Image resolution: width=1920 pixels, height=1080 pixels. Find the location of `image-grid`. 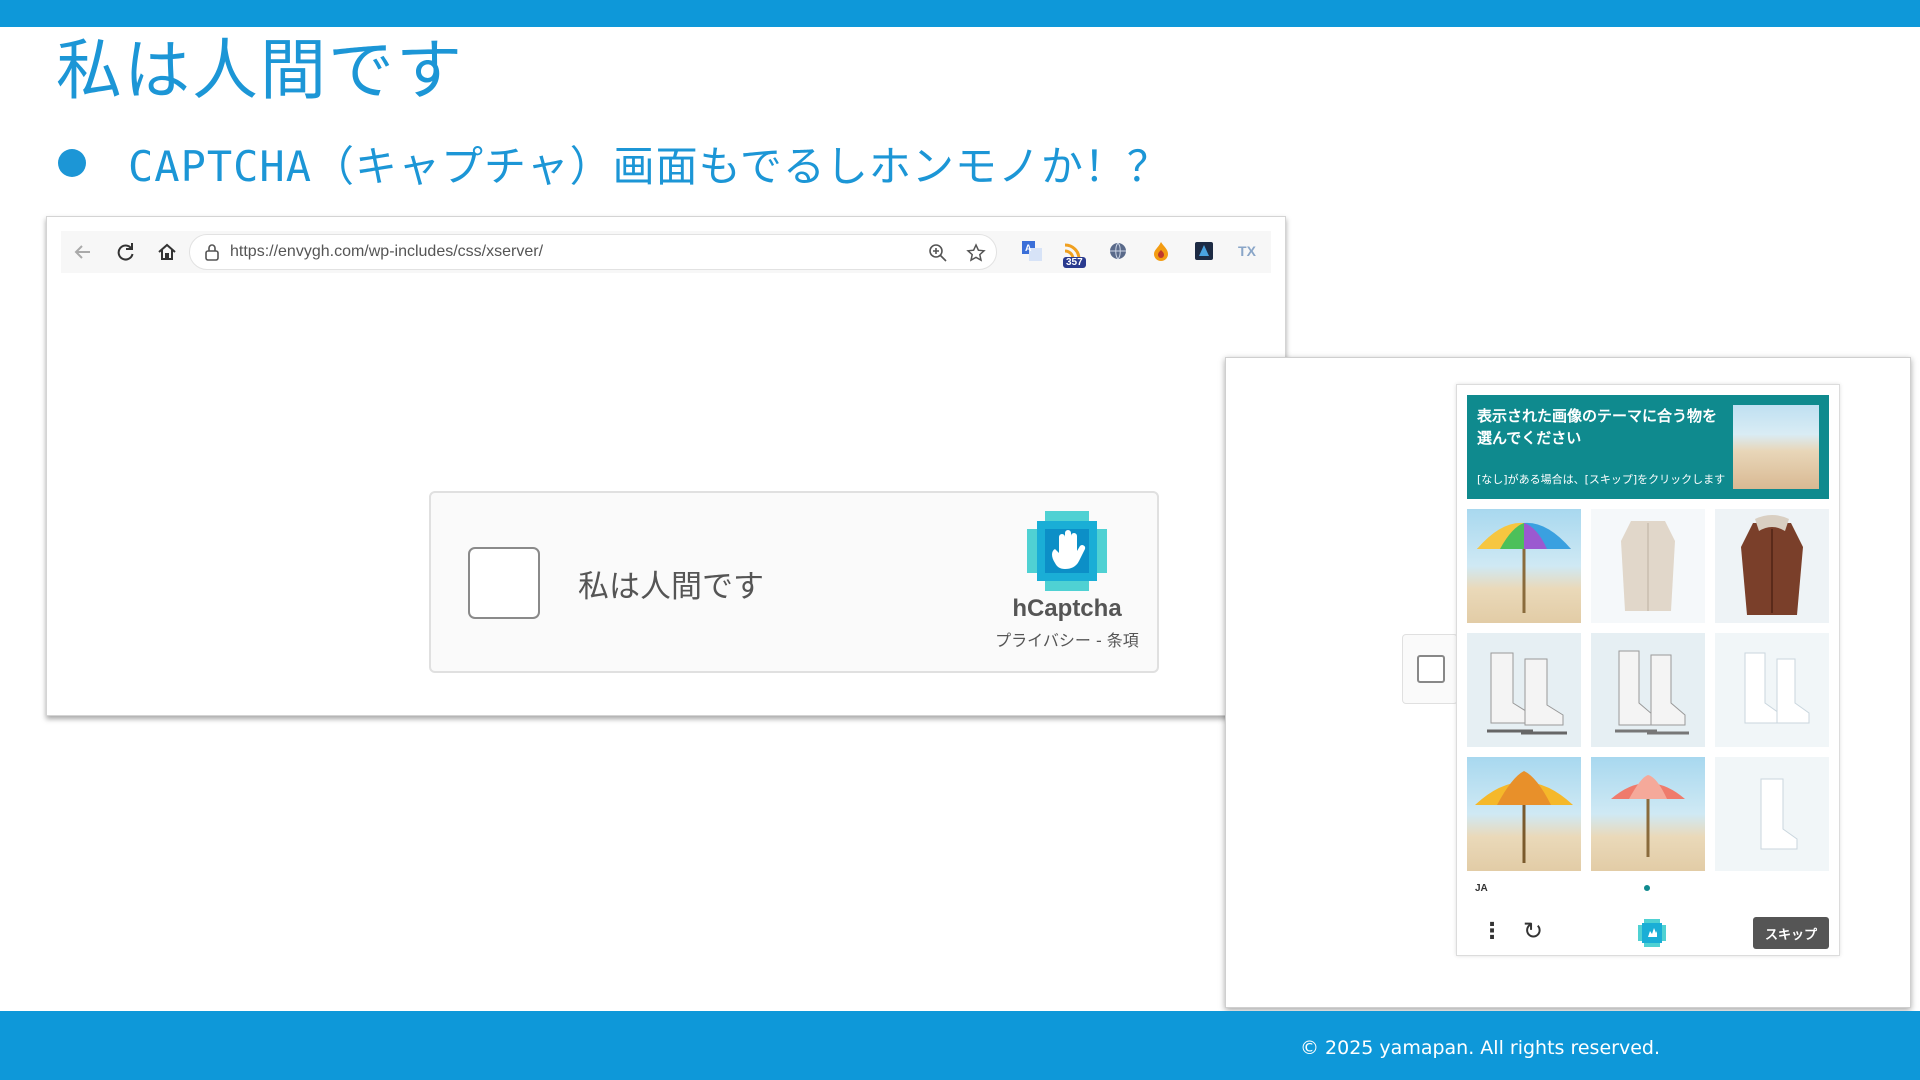

image-grid is located at coordinates (1648, 690).